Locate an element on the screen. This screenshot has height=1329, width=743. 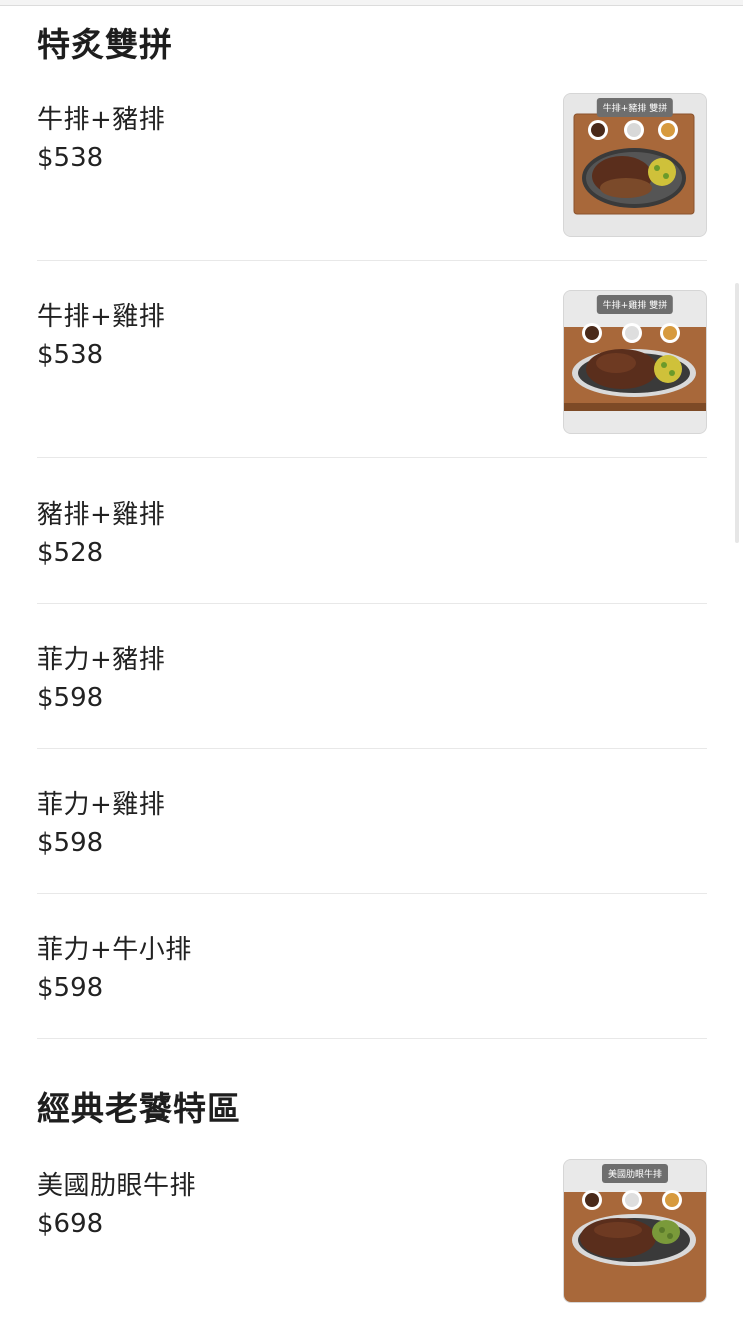
top-border is located at coordinates (371, 3).